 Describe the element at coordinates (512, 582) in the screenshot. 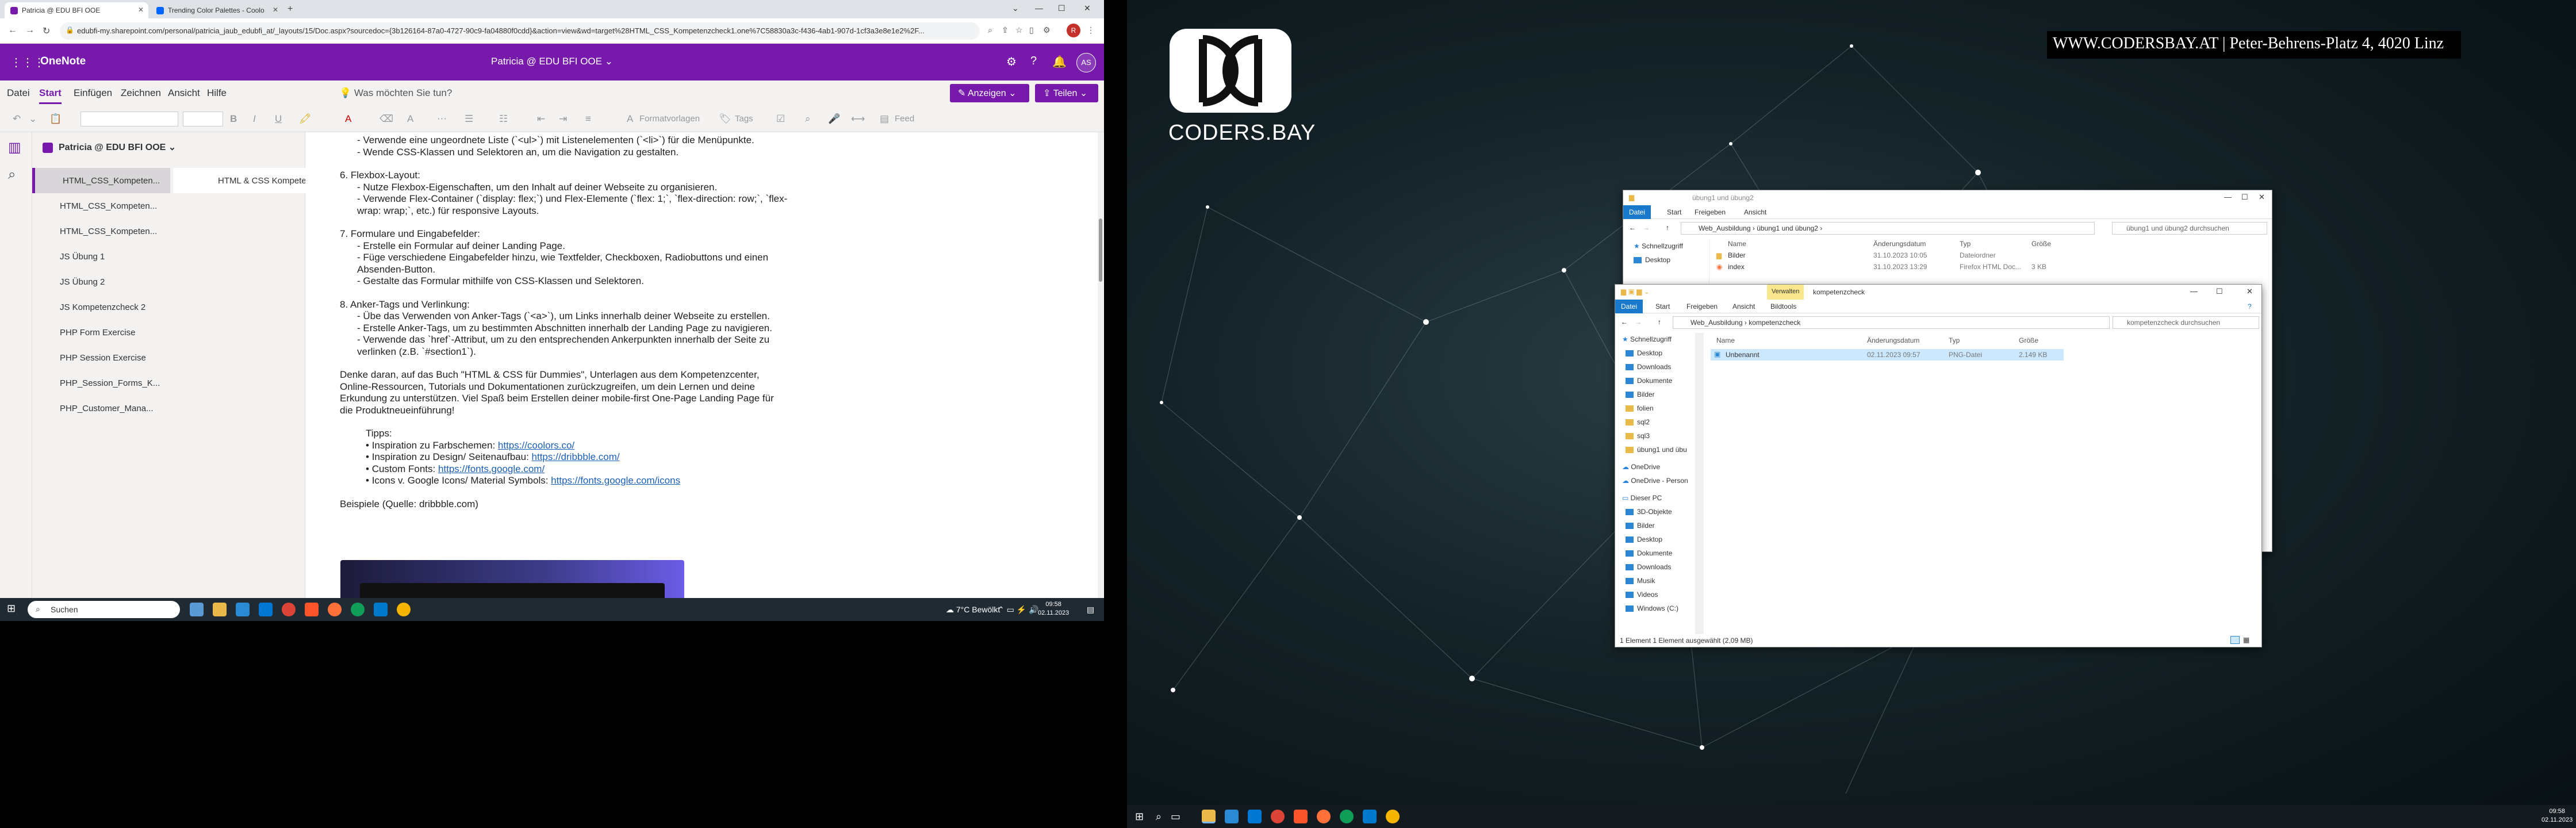

I see `example-screenshot-image` at that location.